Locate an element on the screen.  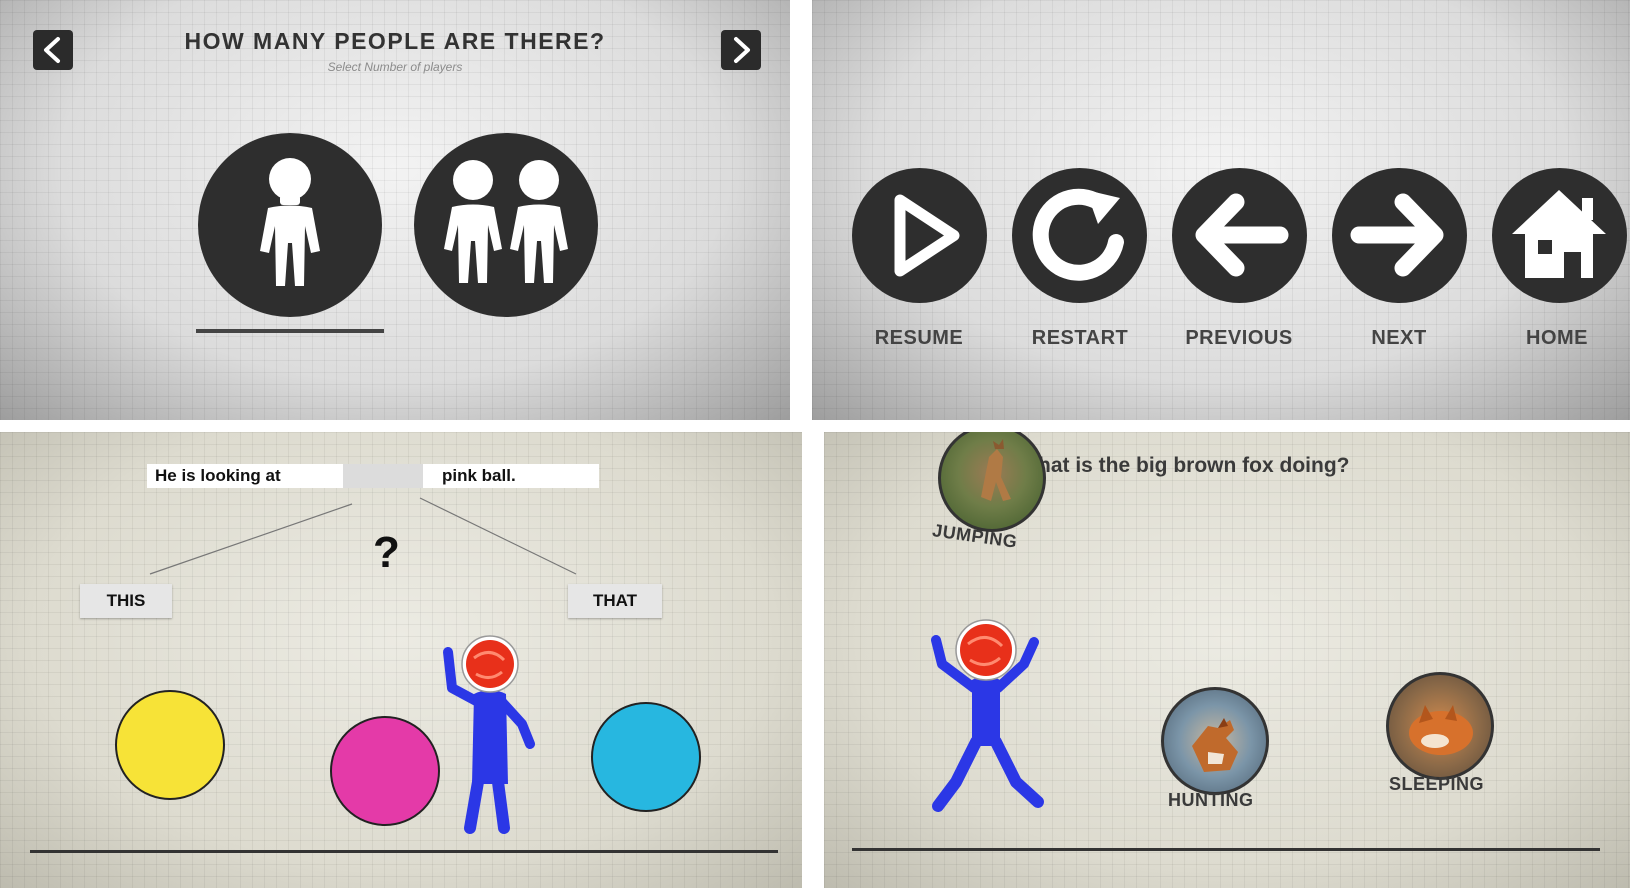
home-label: HOME is located at coordinates (1557, 338).